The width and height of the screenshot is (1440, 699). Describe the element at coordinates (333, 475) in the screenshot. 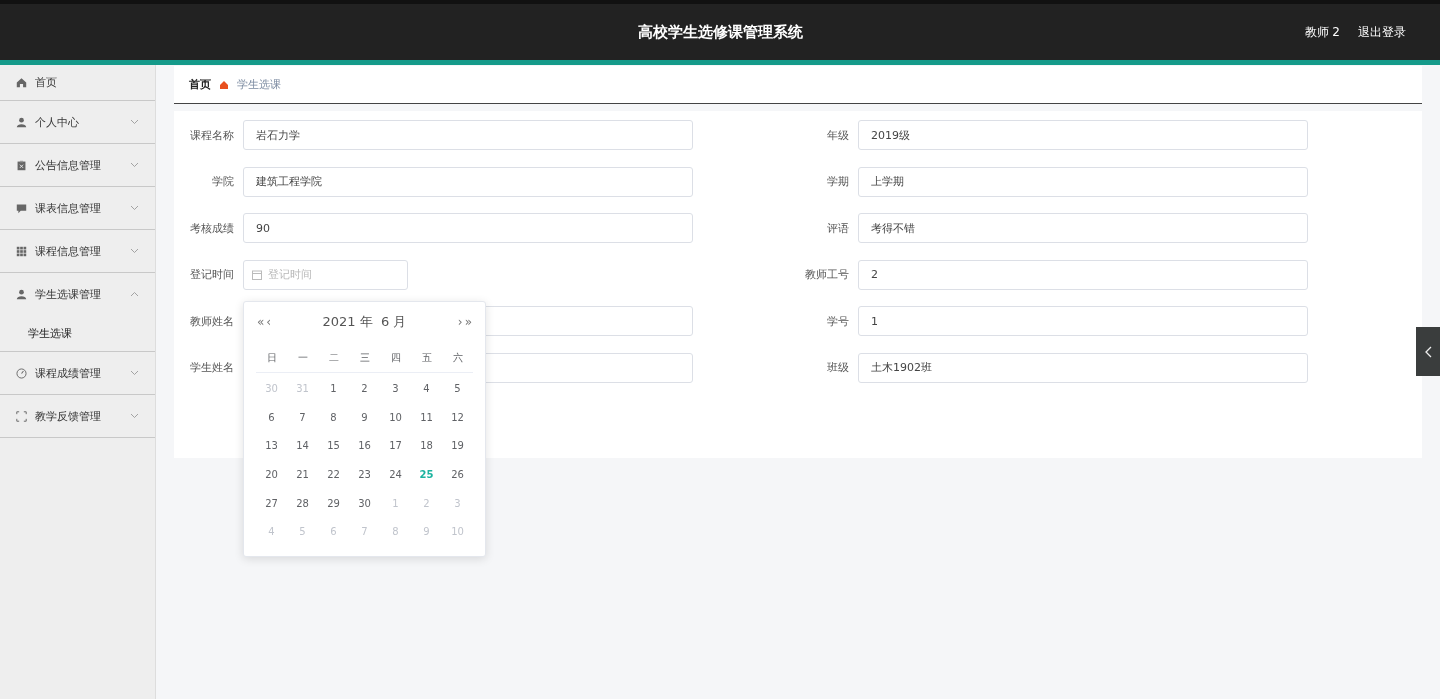

I see `calendar-day: 22` at that location.